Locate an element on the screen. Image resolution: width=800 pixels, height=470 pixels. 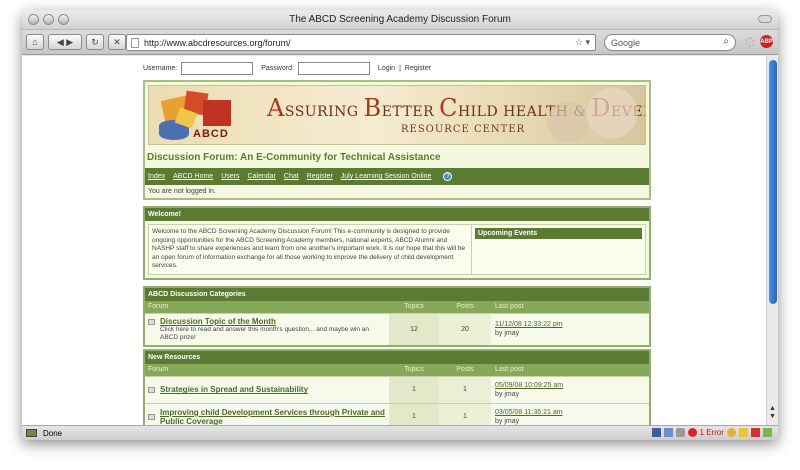
resources-heading: New Resources is located at coordinates (397, 357).